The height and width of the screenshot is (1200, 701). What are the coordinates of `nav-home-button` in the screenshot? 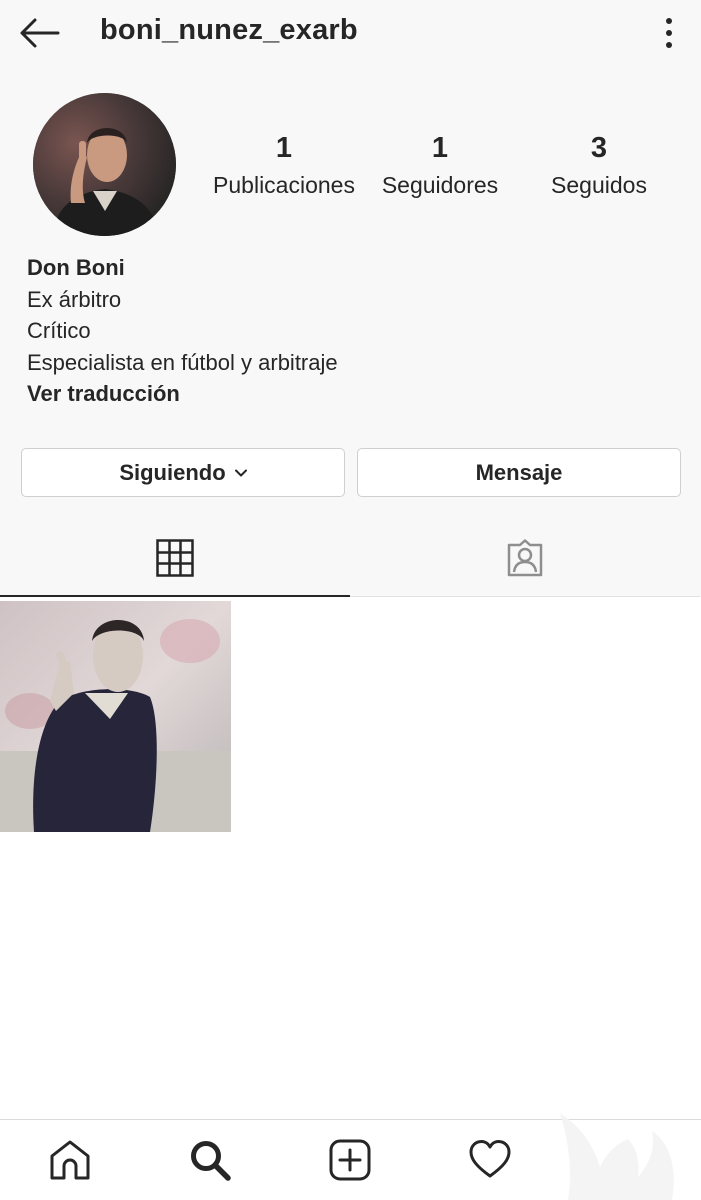 It's located at (70, 1160).